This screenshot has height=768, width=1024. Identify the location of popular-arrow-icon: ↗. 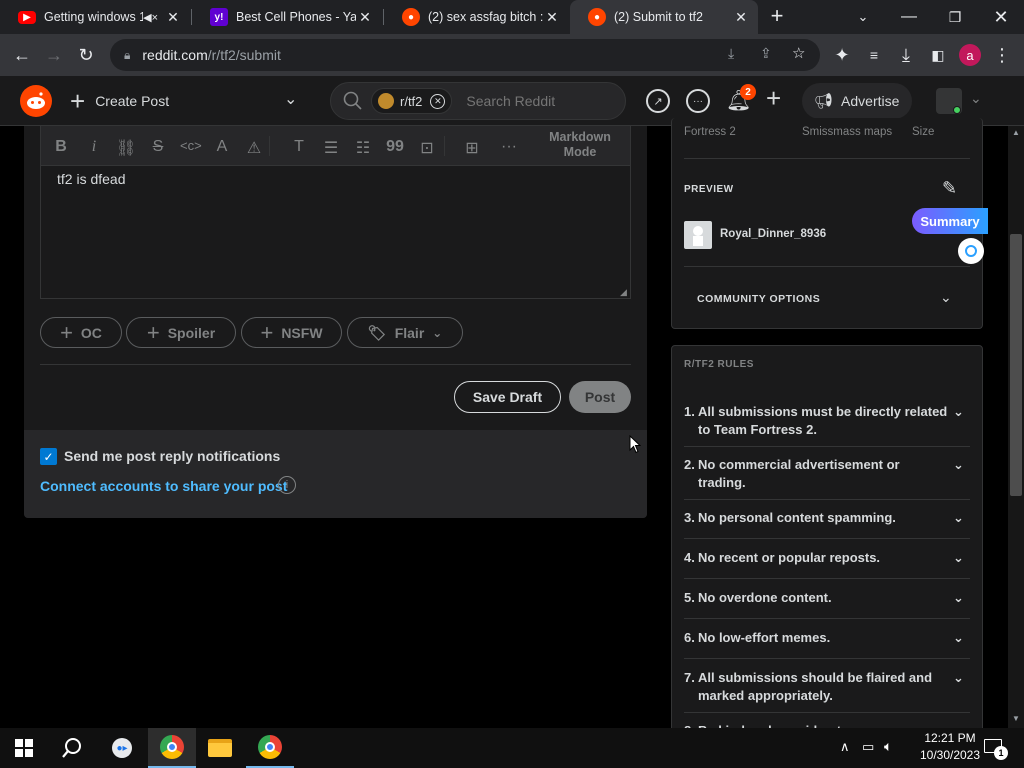
(658, 101).